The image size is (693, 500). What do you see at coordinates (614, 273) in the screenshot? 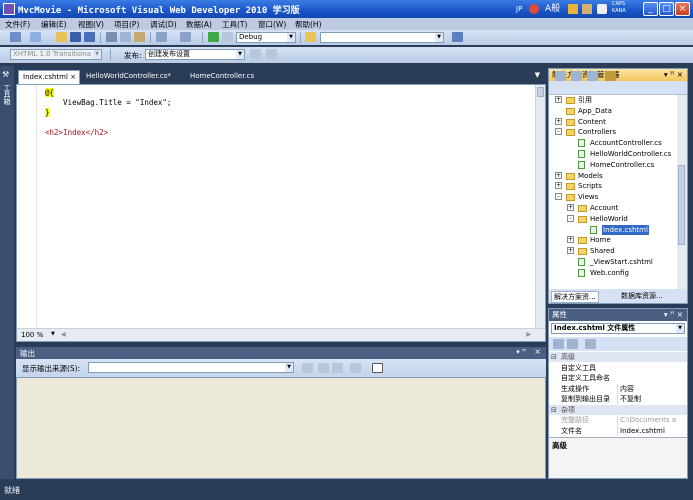
I see `tree-node: Web.config` at bounding box center [614, 273].